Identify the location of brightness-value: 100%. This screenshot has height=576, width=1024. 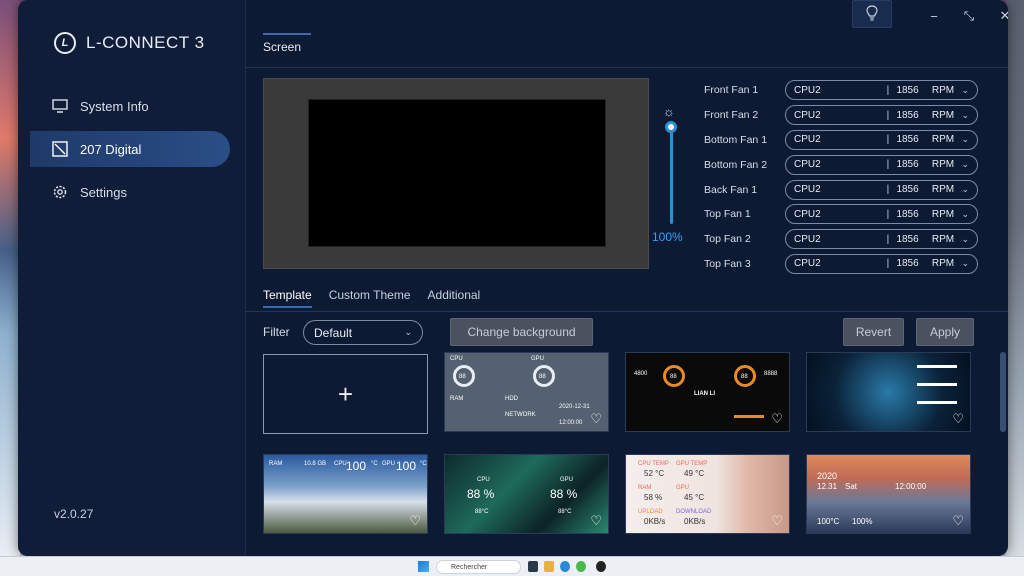
(667, 237).